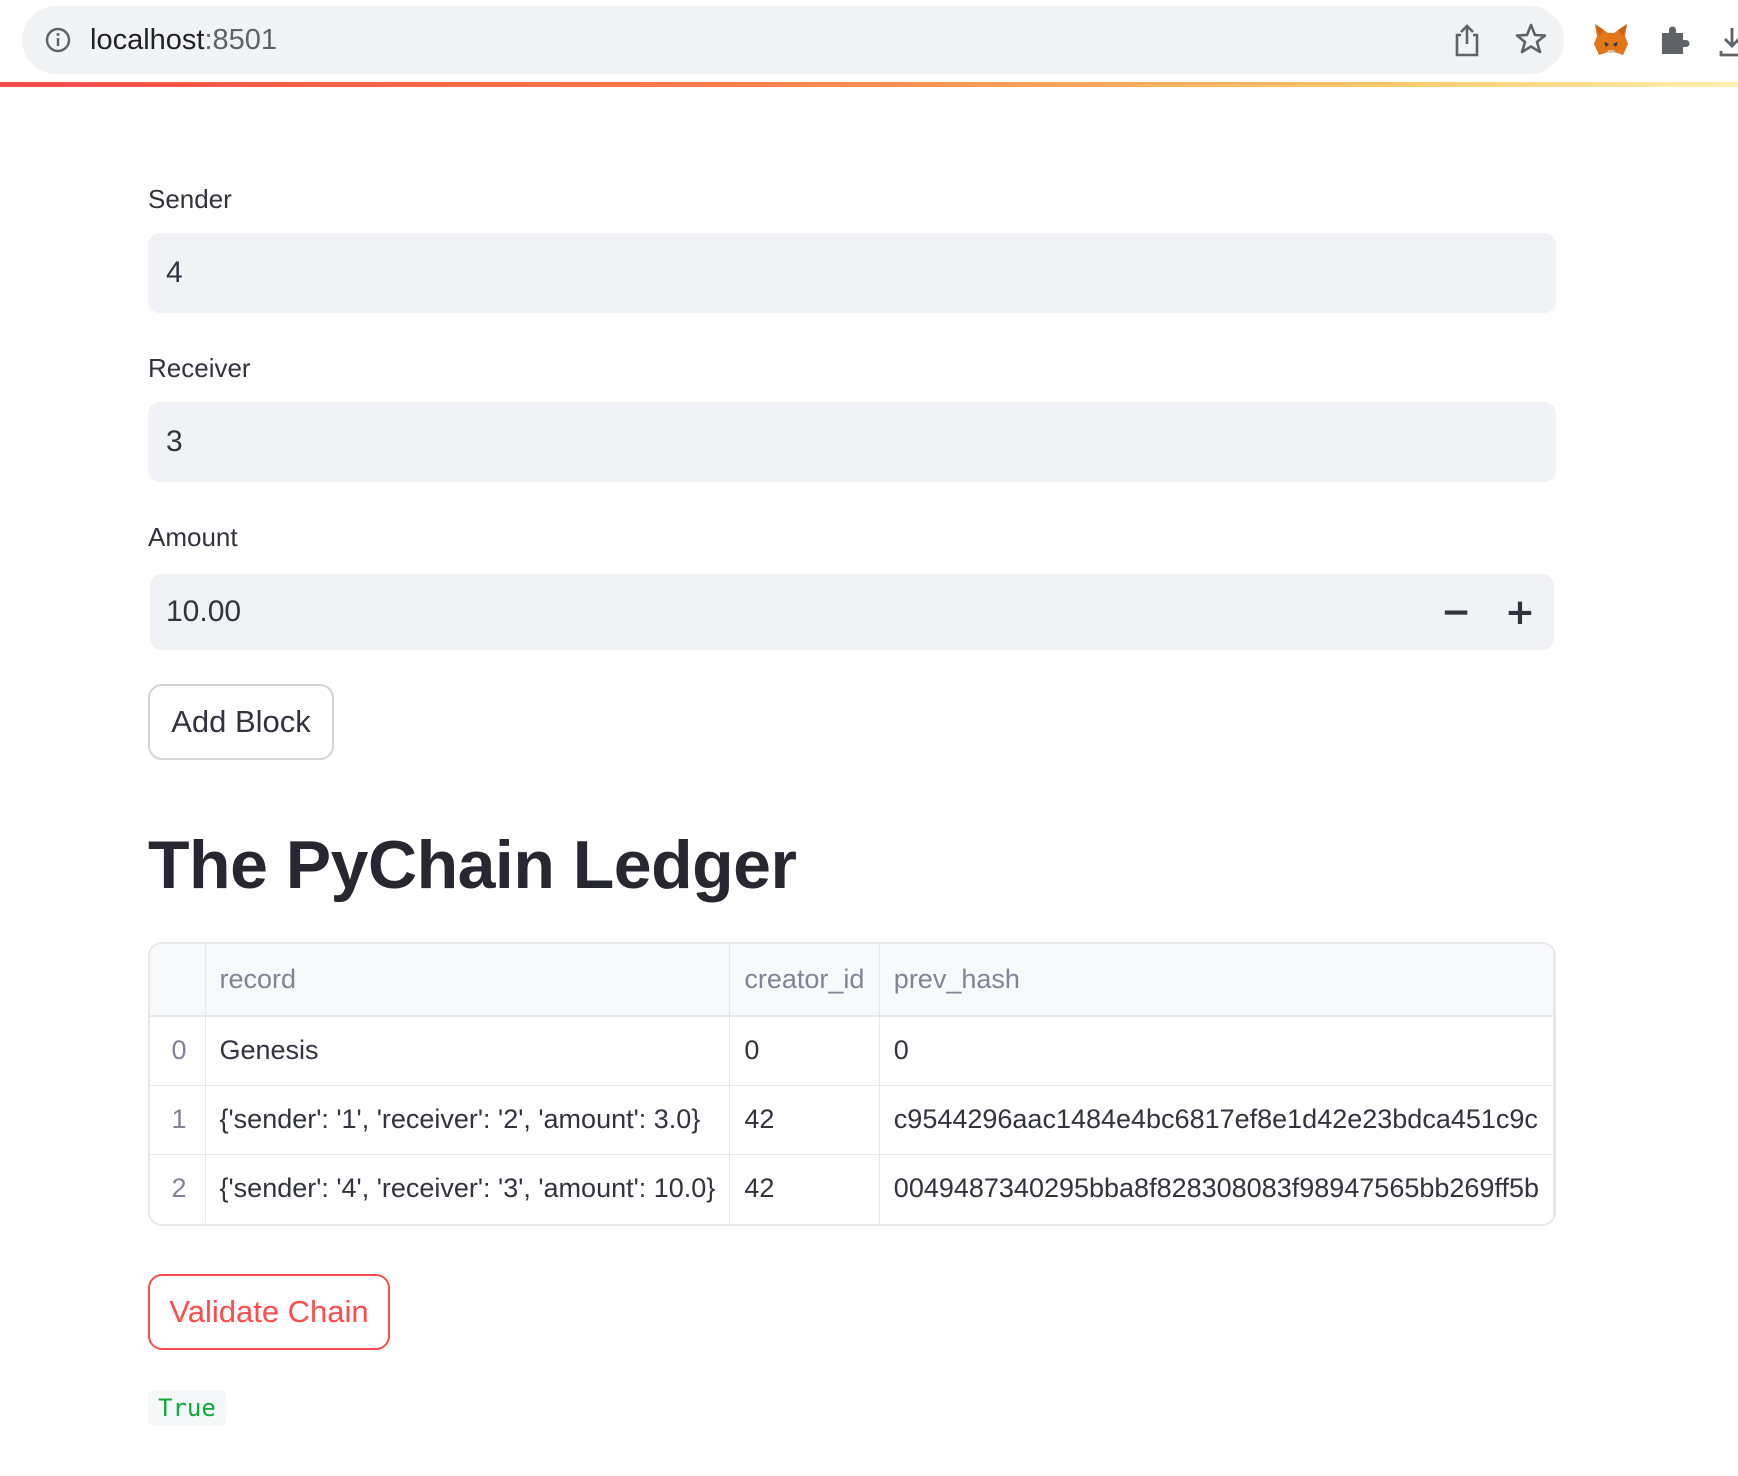  I want to click on prev-hash-column-header: prev_hash, so click(1216, 980).